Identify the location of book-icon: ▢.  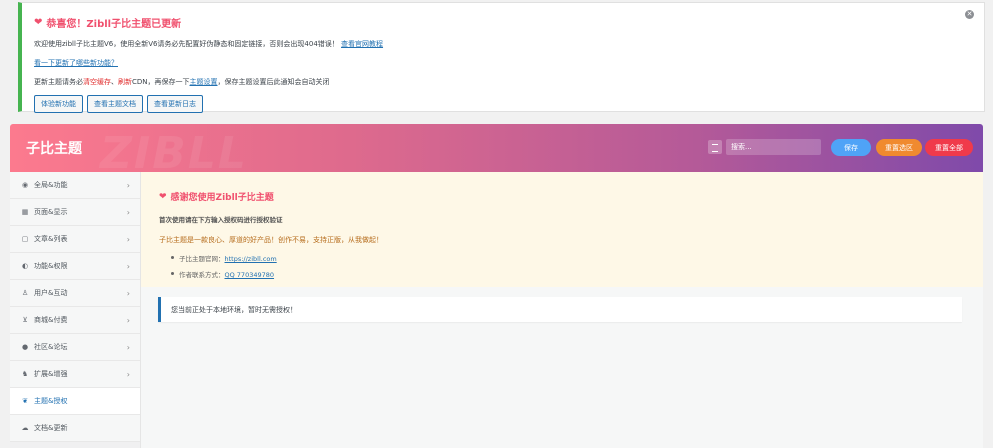
(25, 239).